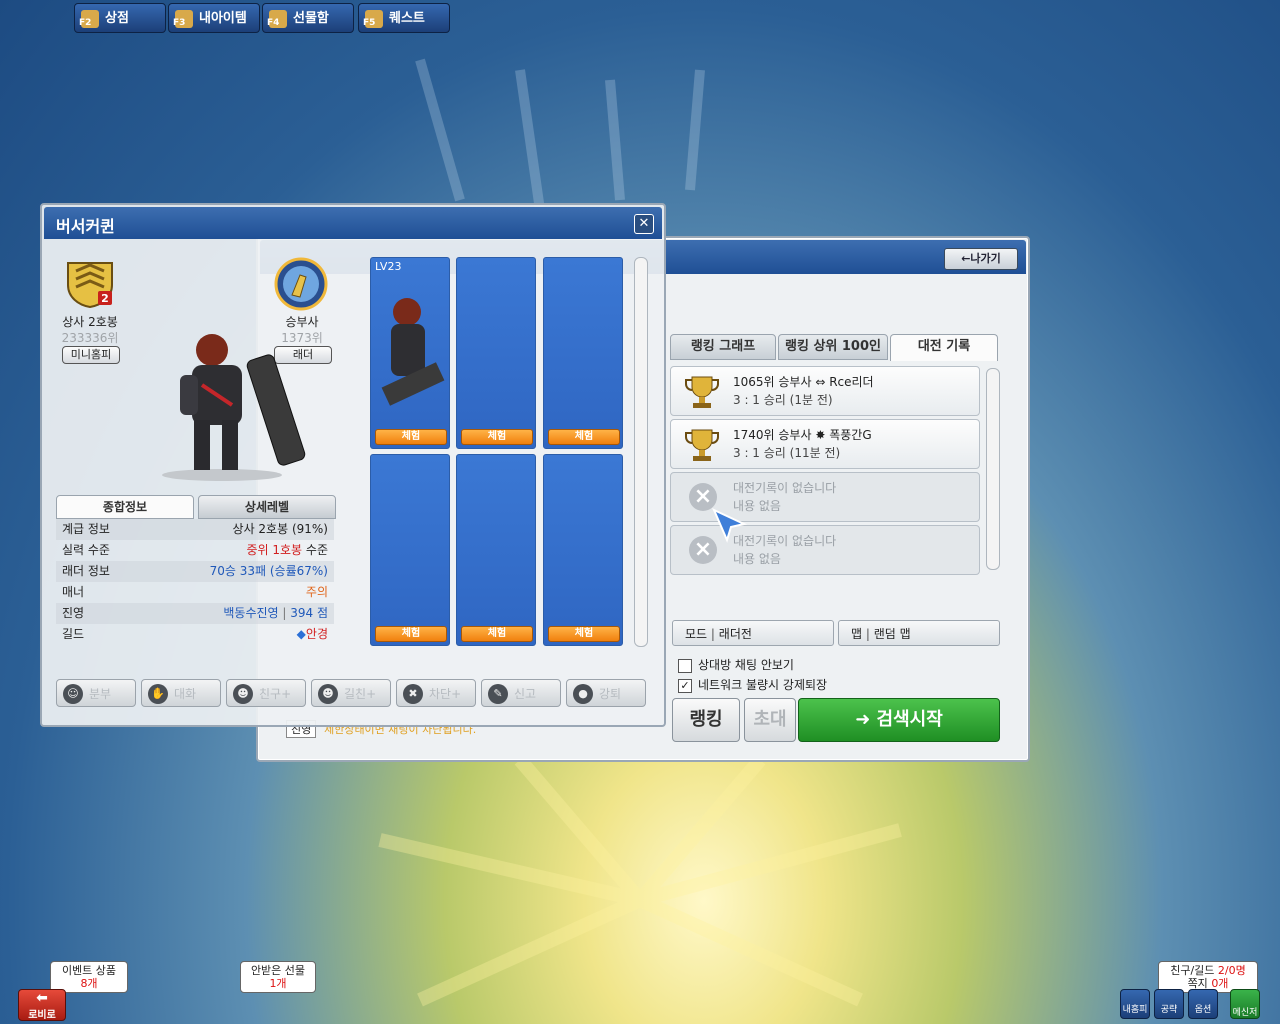 The width and height of the screenshot is (1280, 1024). I want to click on quest-button: F5 퀘스트, so click(404, 18).